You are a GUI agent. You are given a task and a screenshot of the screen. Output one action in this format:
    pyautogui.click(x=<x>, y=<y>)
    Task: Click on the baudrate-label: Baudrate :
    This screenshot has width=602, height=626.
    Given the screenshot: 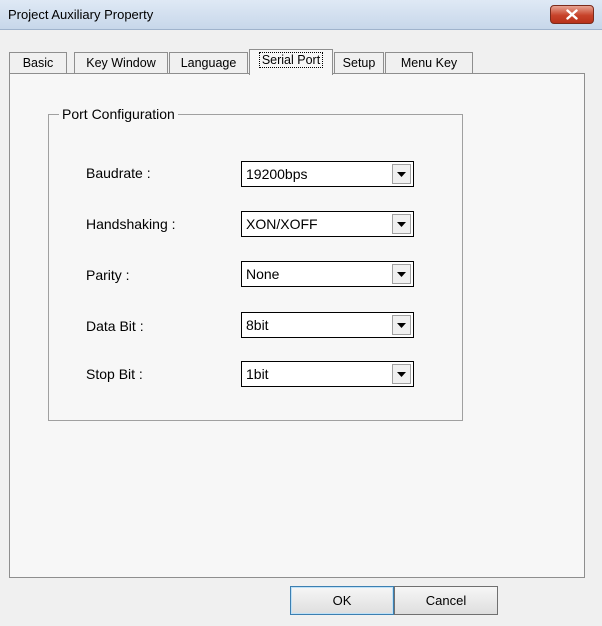 What is the action you would take?
    pyautogui.click(x=118, y=173)
    